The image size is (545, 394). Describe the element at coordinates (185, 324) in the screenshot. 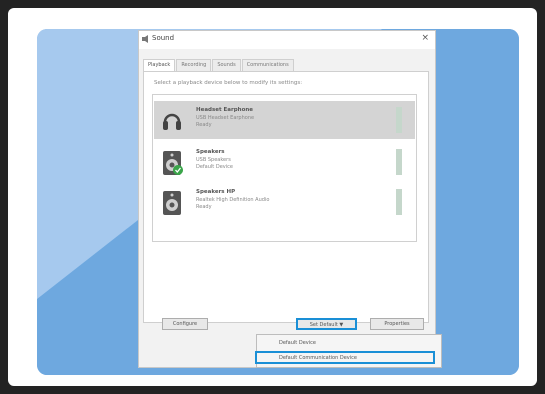

I see `configure-button: Configure` at that location.